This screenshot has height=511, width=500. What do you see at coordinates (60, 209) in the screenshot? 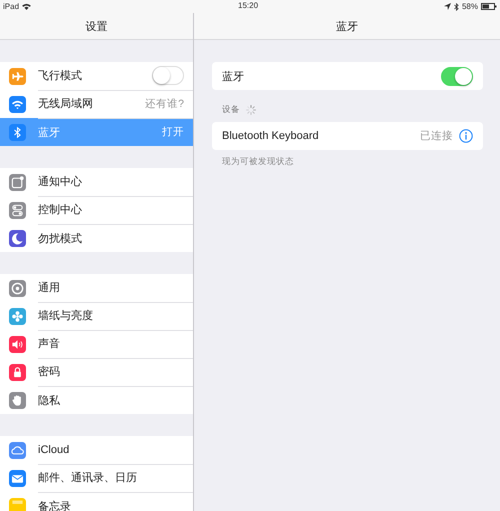
I see `item-label: 控制中心` at bounding box center [60, 209].